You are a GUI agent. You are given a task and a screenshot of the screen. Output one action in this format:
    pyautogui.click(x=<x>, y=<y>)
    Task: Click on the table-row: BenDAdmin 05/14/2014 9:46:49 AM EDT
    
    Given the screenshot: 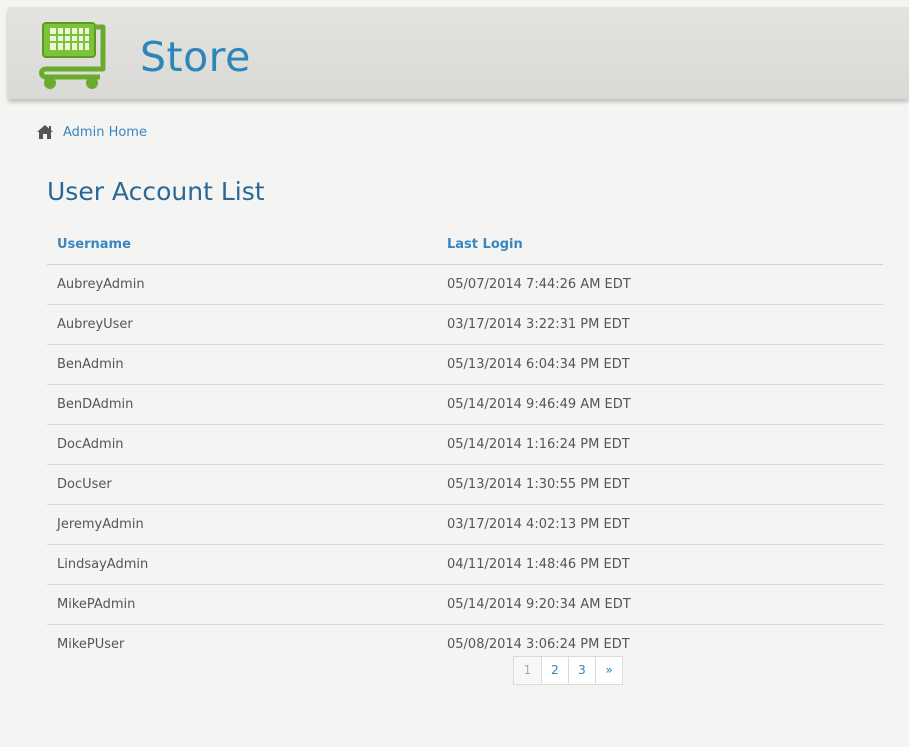 What is the action you would take?
    pyautogui.click(x=465, y=404)
    